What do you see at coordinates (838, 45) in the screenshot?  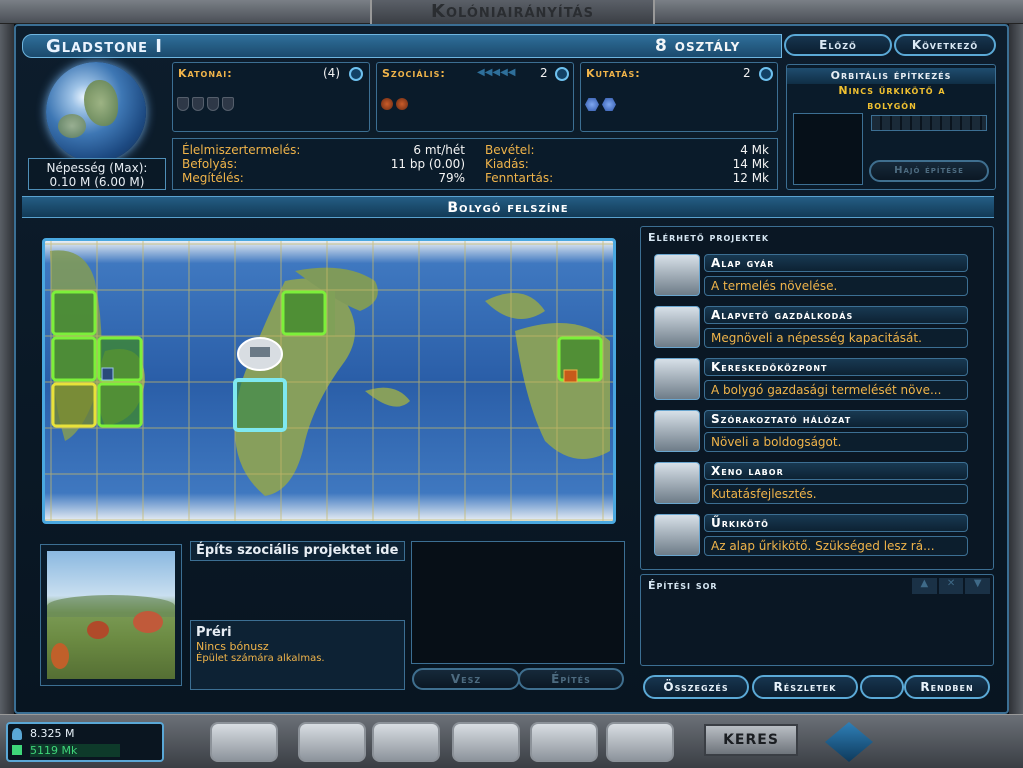 I see `previous-button: Előző` at bounding box center [838, 45].